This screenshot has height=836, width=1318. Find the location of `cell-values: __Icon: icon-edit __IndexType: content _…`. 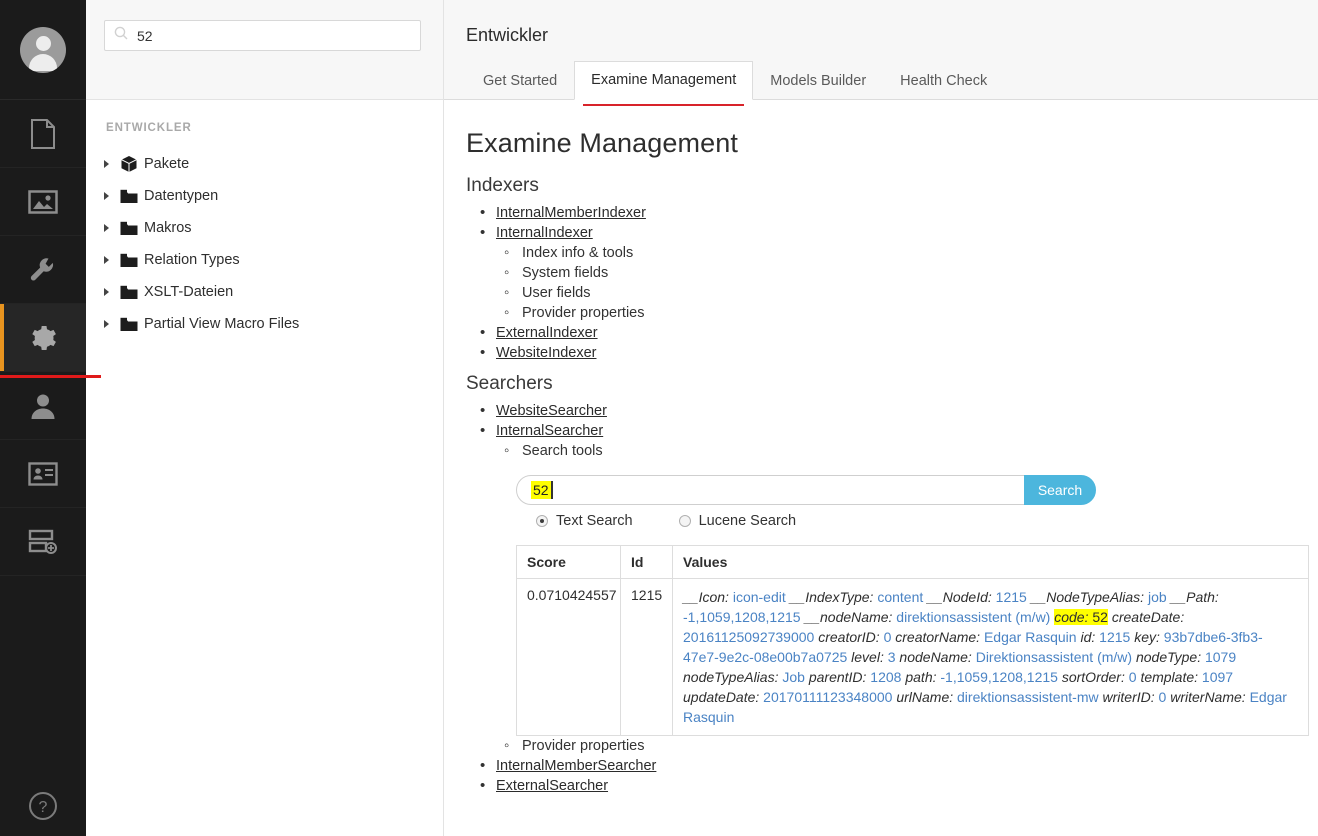

cell-values: __Icon: icon-edit __IndexType: content _… is located at coordinates (990, 657).